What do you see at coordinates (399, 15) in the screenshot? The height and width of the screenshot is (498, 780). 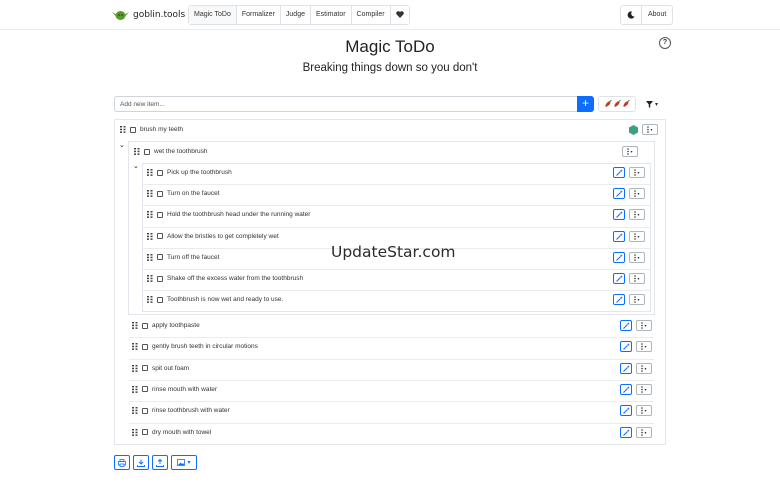 I see `donate-button` at bounding box center [399, 15].